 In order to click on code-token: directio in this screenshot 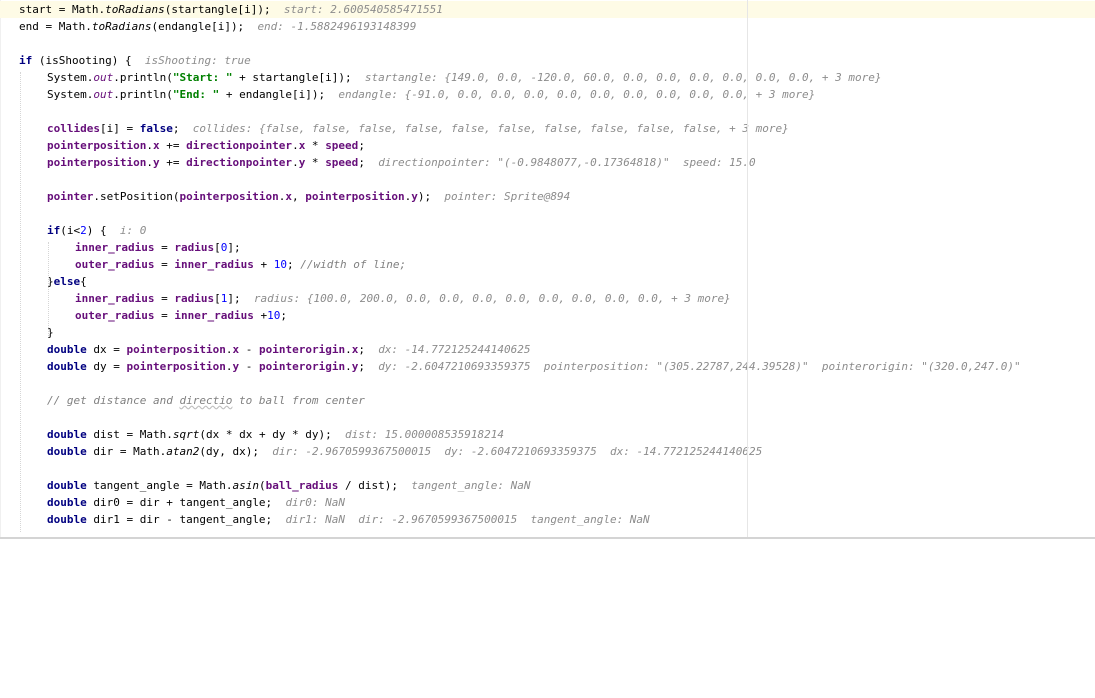, I will do `click(206, 400)`.